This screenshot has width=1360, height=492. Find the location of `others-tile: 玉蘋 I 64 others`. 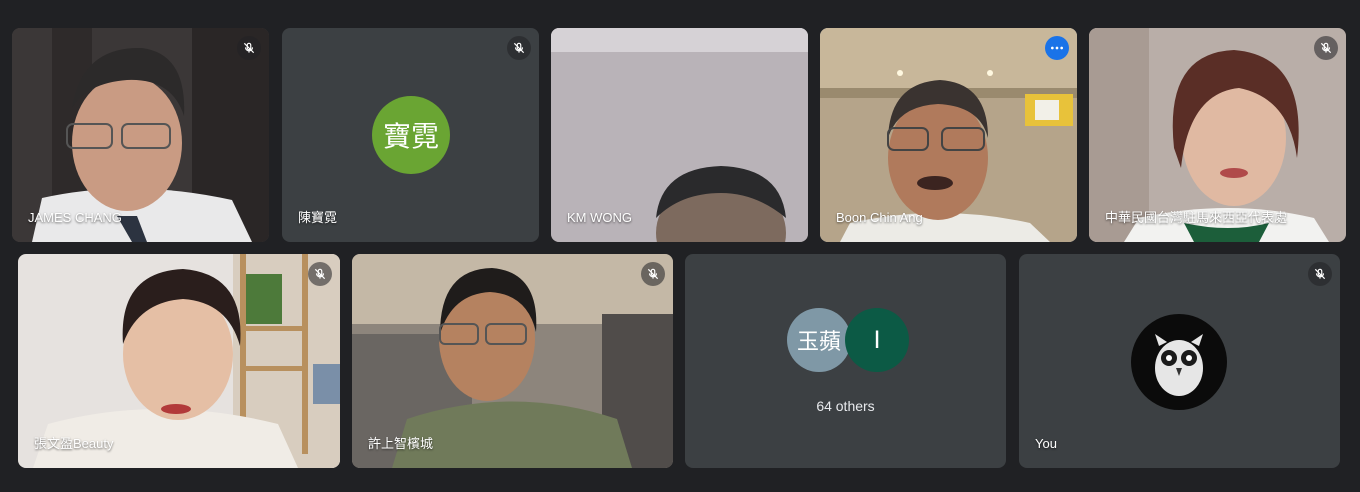

others-tile: 玉蘋 I 64 others is located at coordinates (845, 361).